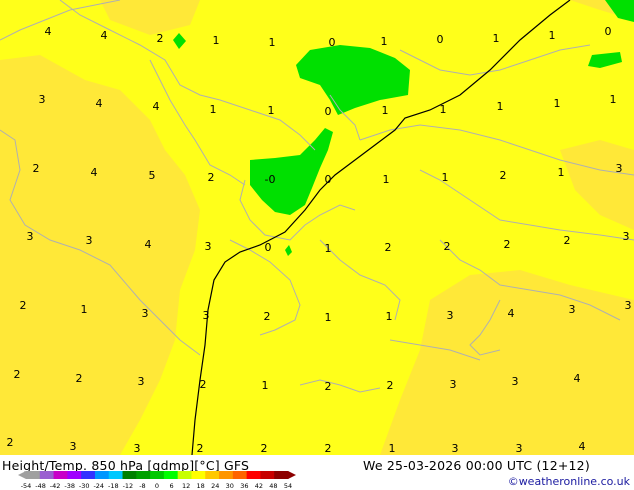  Describe the element at coordinates (84, 485) in the screenshot. I see `scale-tick-label: -30` at that location.